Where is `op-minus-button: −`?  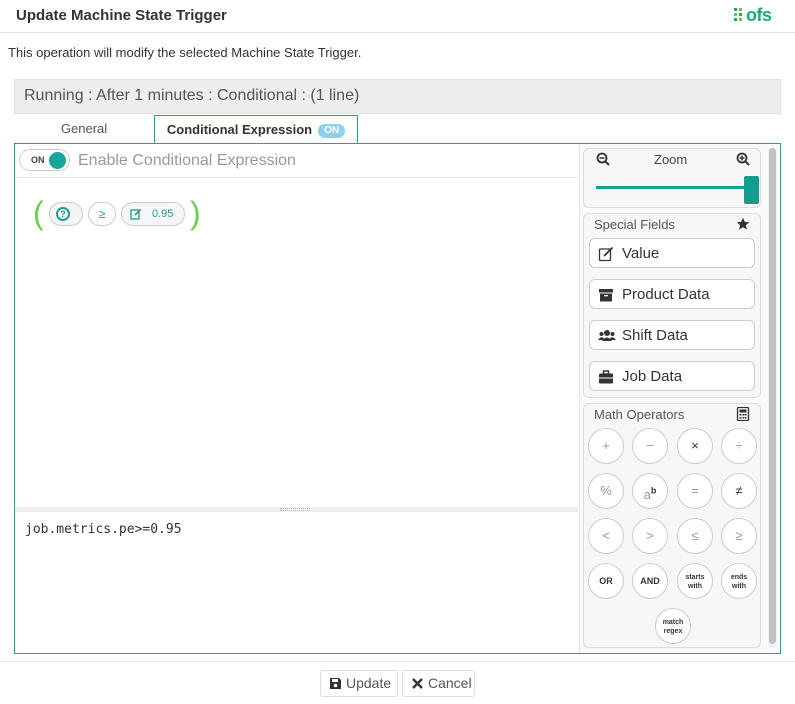
op-minus-button: − is located at coordinates (650, 446).